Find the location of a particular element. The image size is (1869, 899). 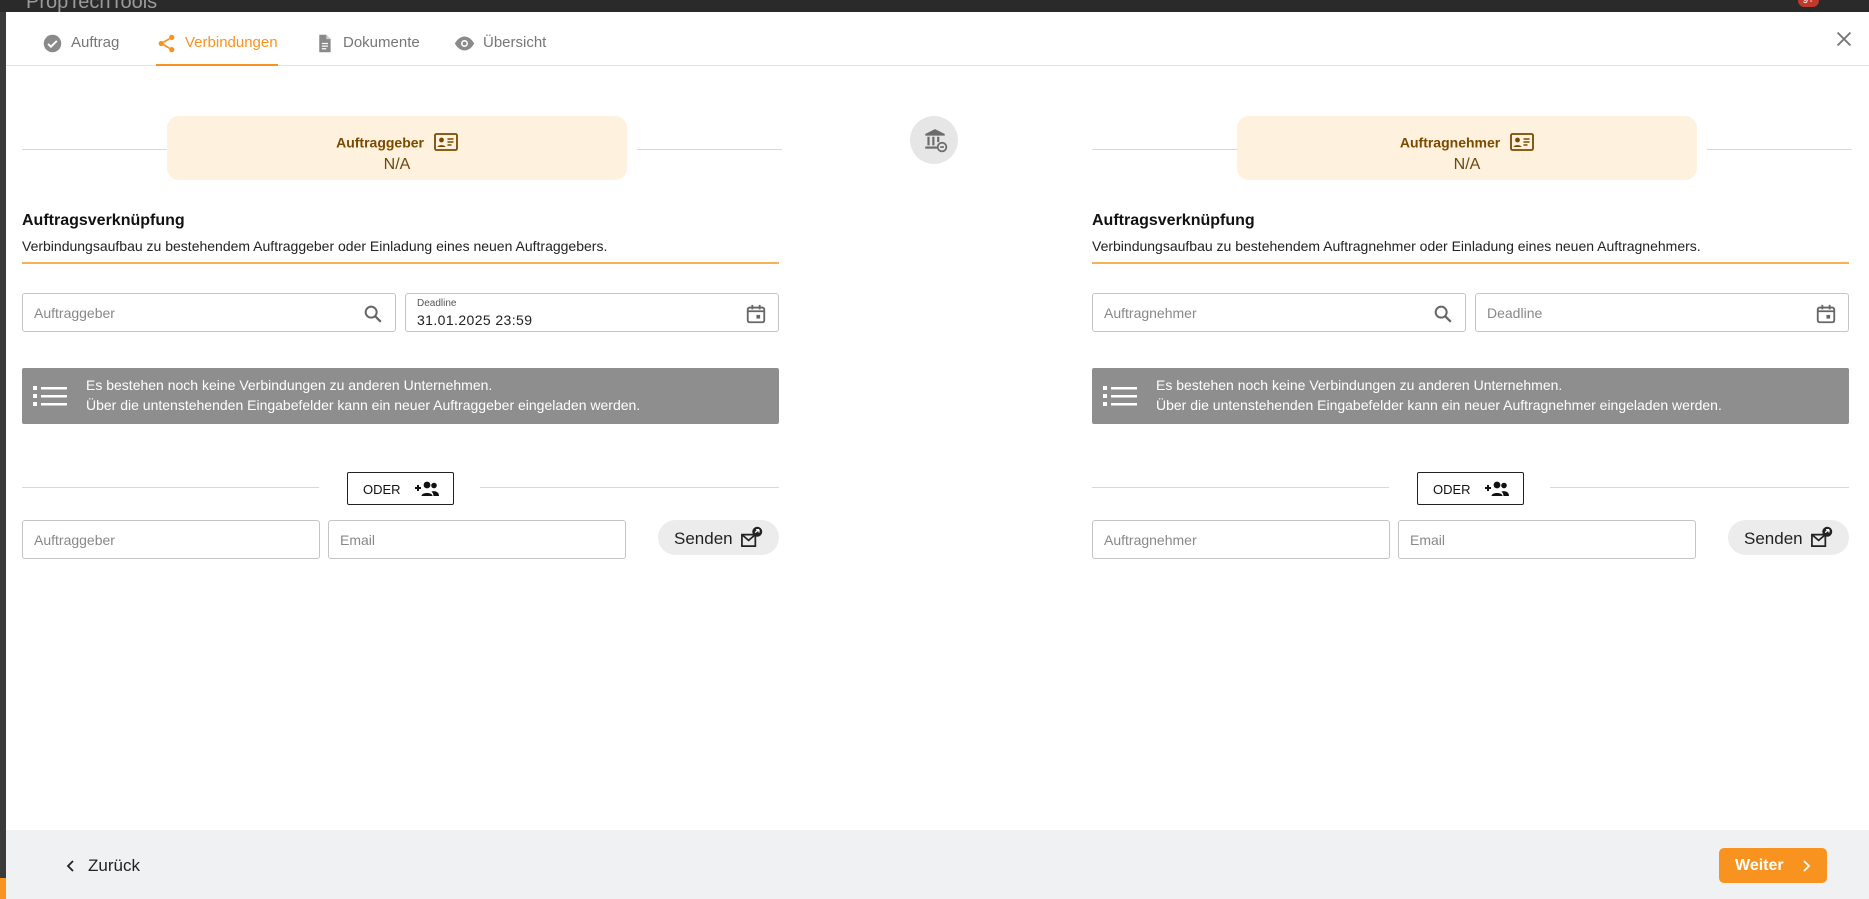

app-top-bar: PropTechTools 9+ is located at coordinates (934, 6).